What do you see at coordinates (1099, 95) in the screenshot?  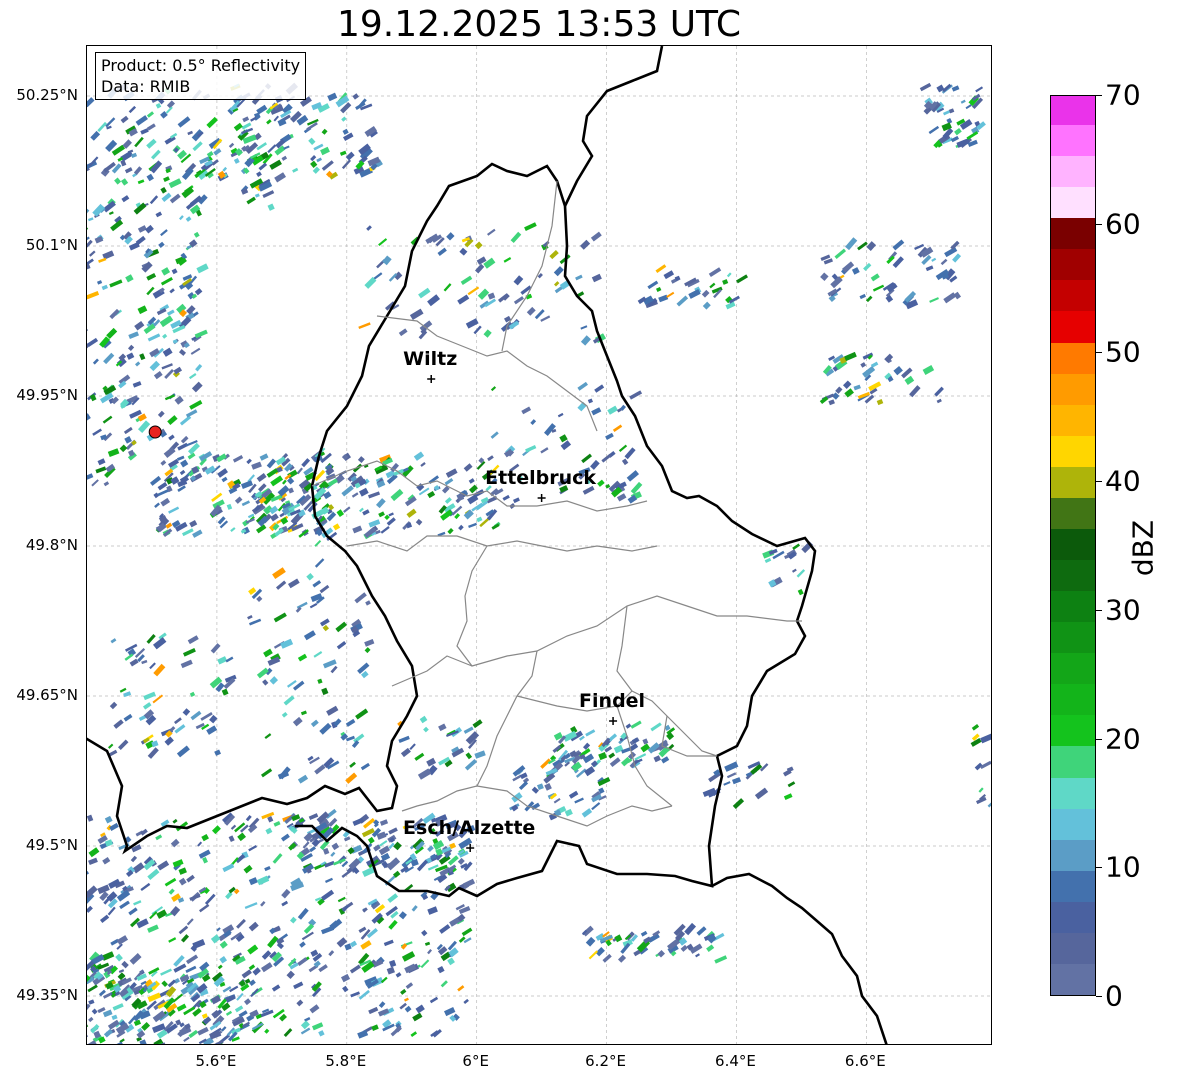 I see `colorbar-tick-mark` at bounding box center [1099, 95].